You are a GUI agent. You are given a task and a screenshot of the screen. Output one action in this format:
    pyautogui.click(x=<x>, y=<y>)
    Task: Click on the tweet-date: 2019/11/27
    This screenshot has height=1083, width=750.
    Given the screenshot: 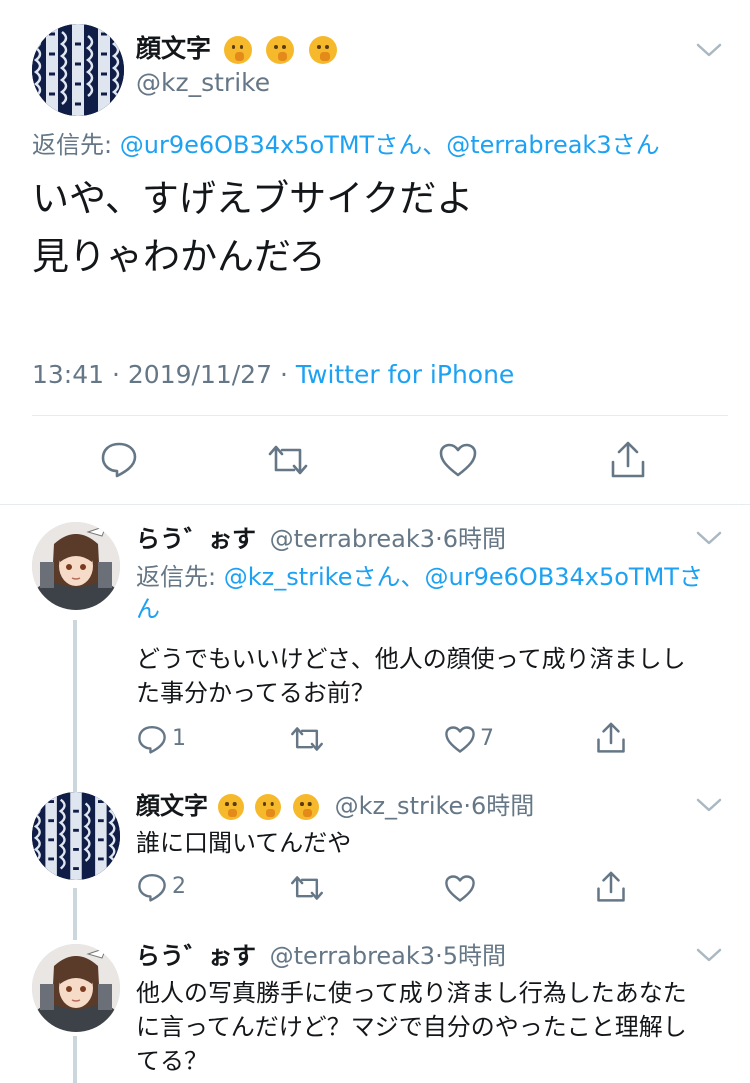 What is the action you would take?
    pyautogui.click(x=200, y=374)
    